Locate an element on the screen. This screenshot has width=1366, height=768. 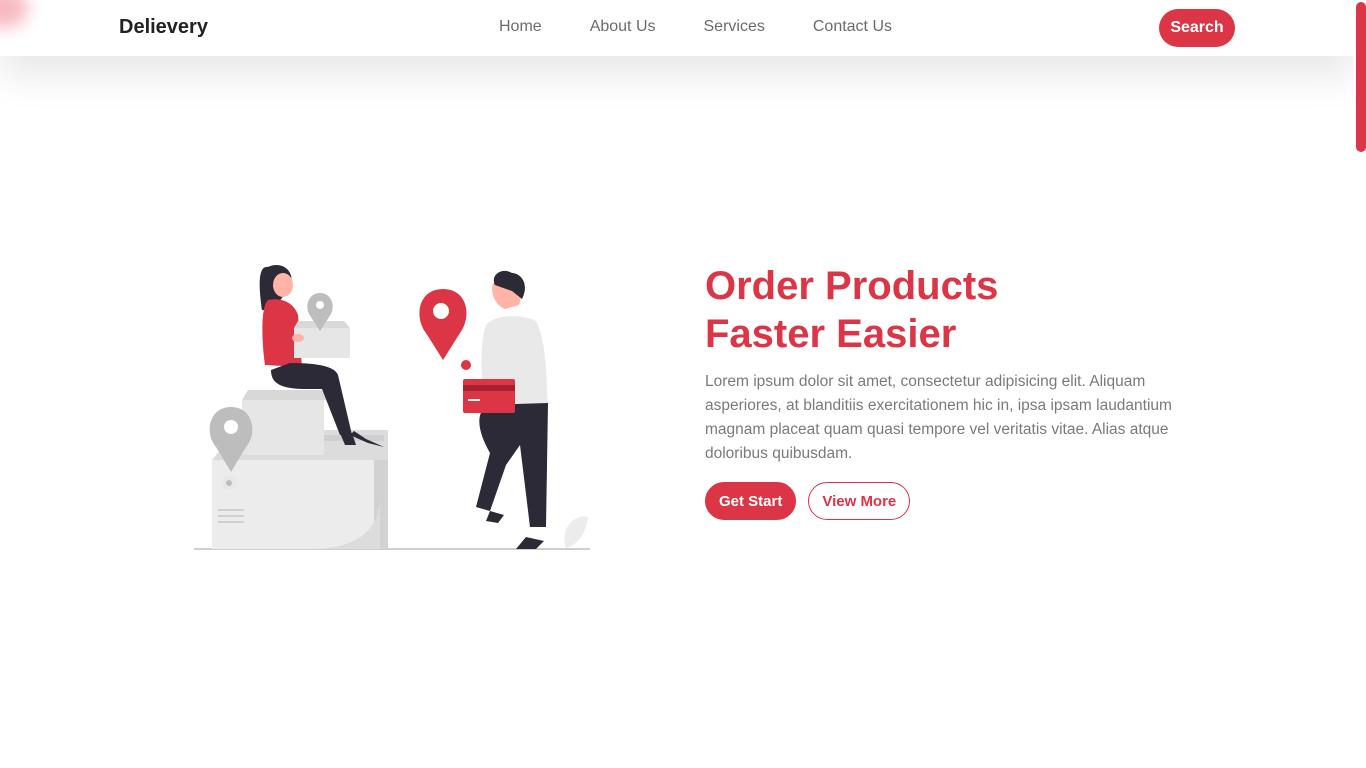
hero-title-line-1: Order Products is located at coordinates (852, 286).